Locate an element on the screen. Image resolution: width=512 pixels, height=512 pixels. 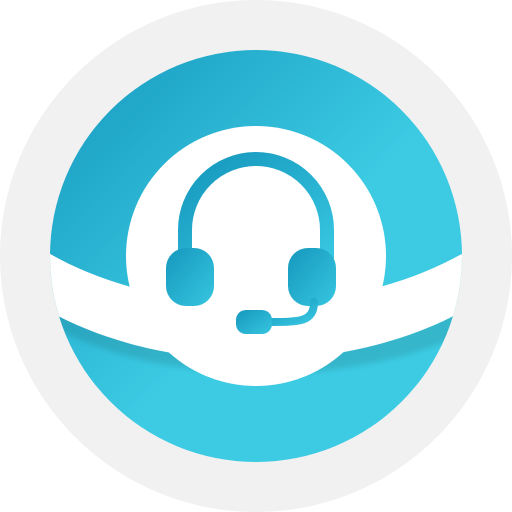
microphone is located at coordinates (254, 322).